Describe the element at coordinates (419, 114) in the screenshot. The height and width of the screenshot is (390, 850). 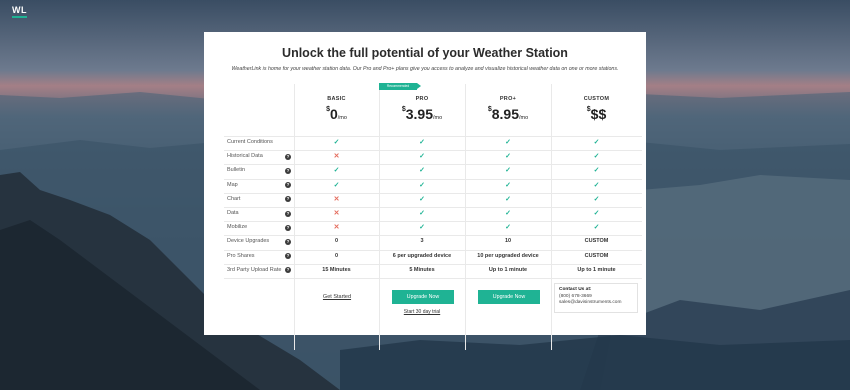
I see `price-amount: 3.95` at that location.